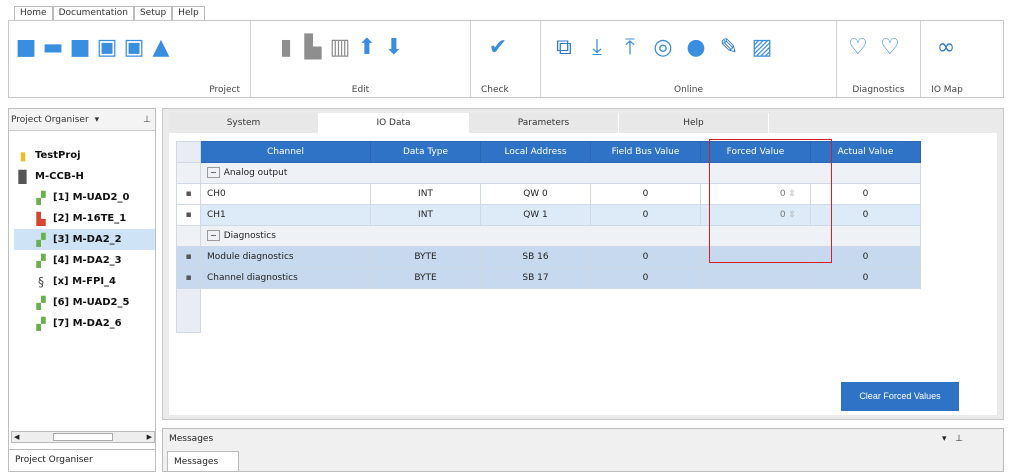 The height and width of the screenshot is (472, 1011). I want to click on group-row-analog-output: − Analog output, so click(548, 173).